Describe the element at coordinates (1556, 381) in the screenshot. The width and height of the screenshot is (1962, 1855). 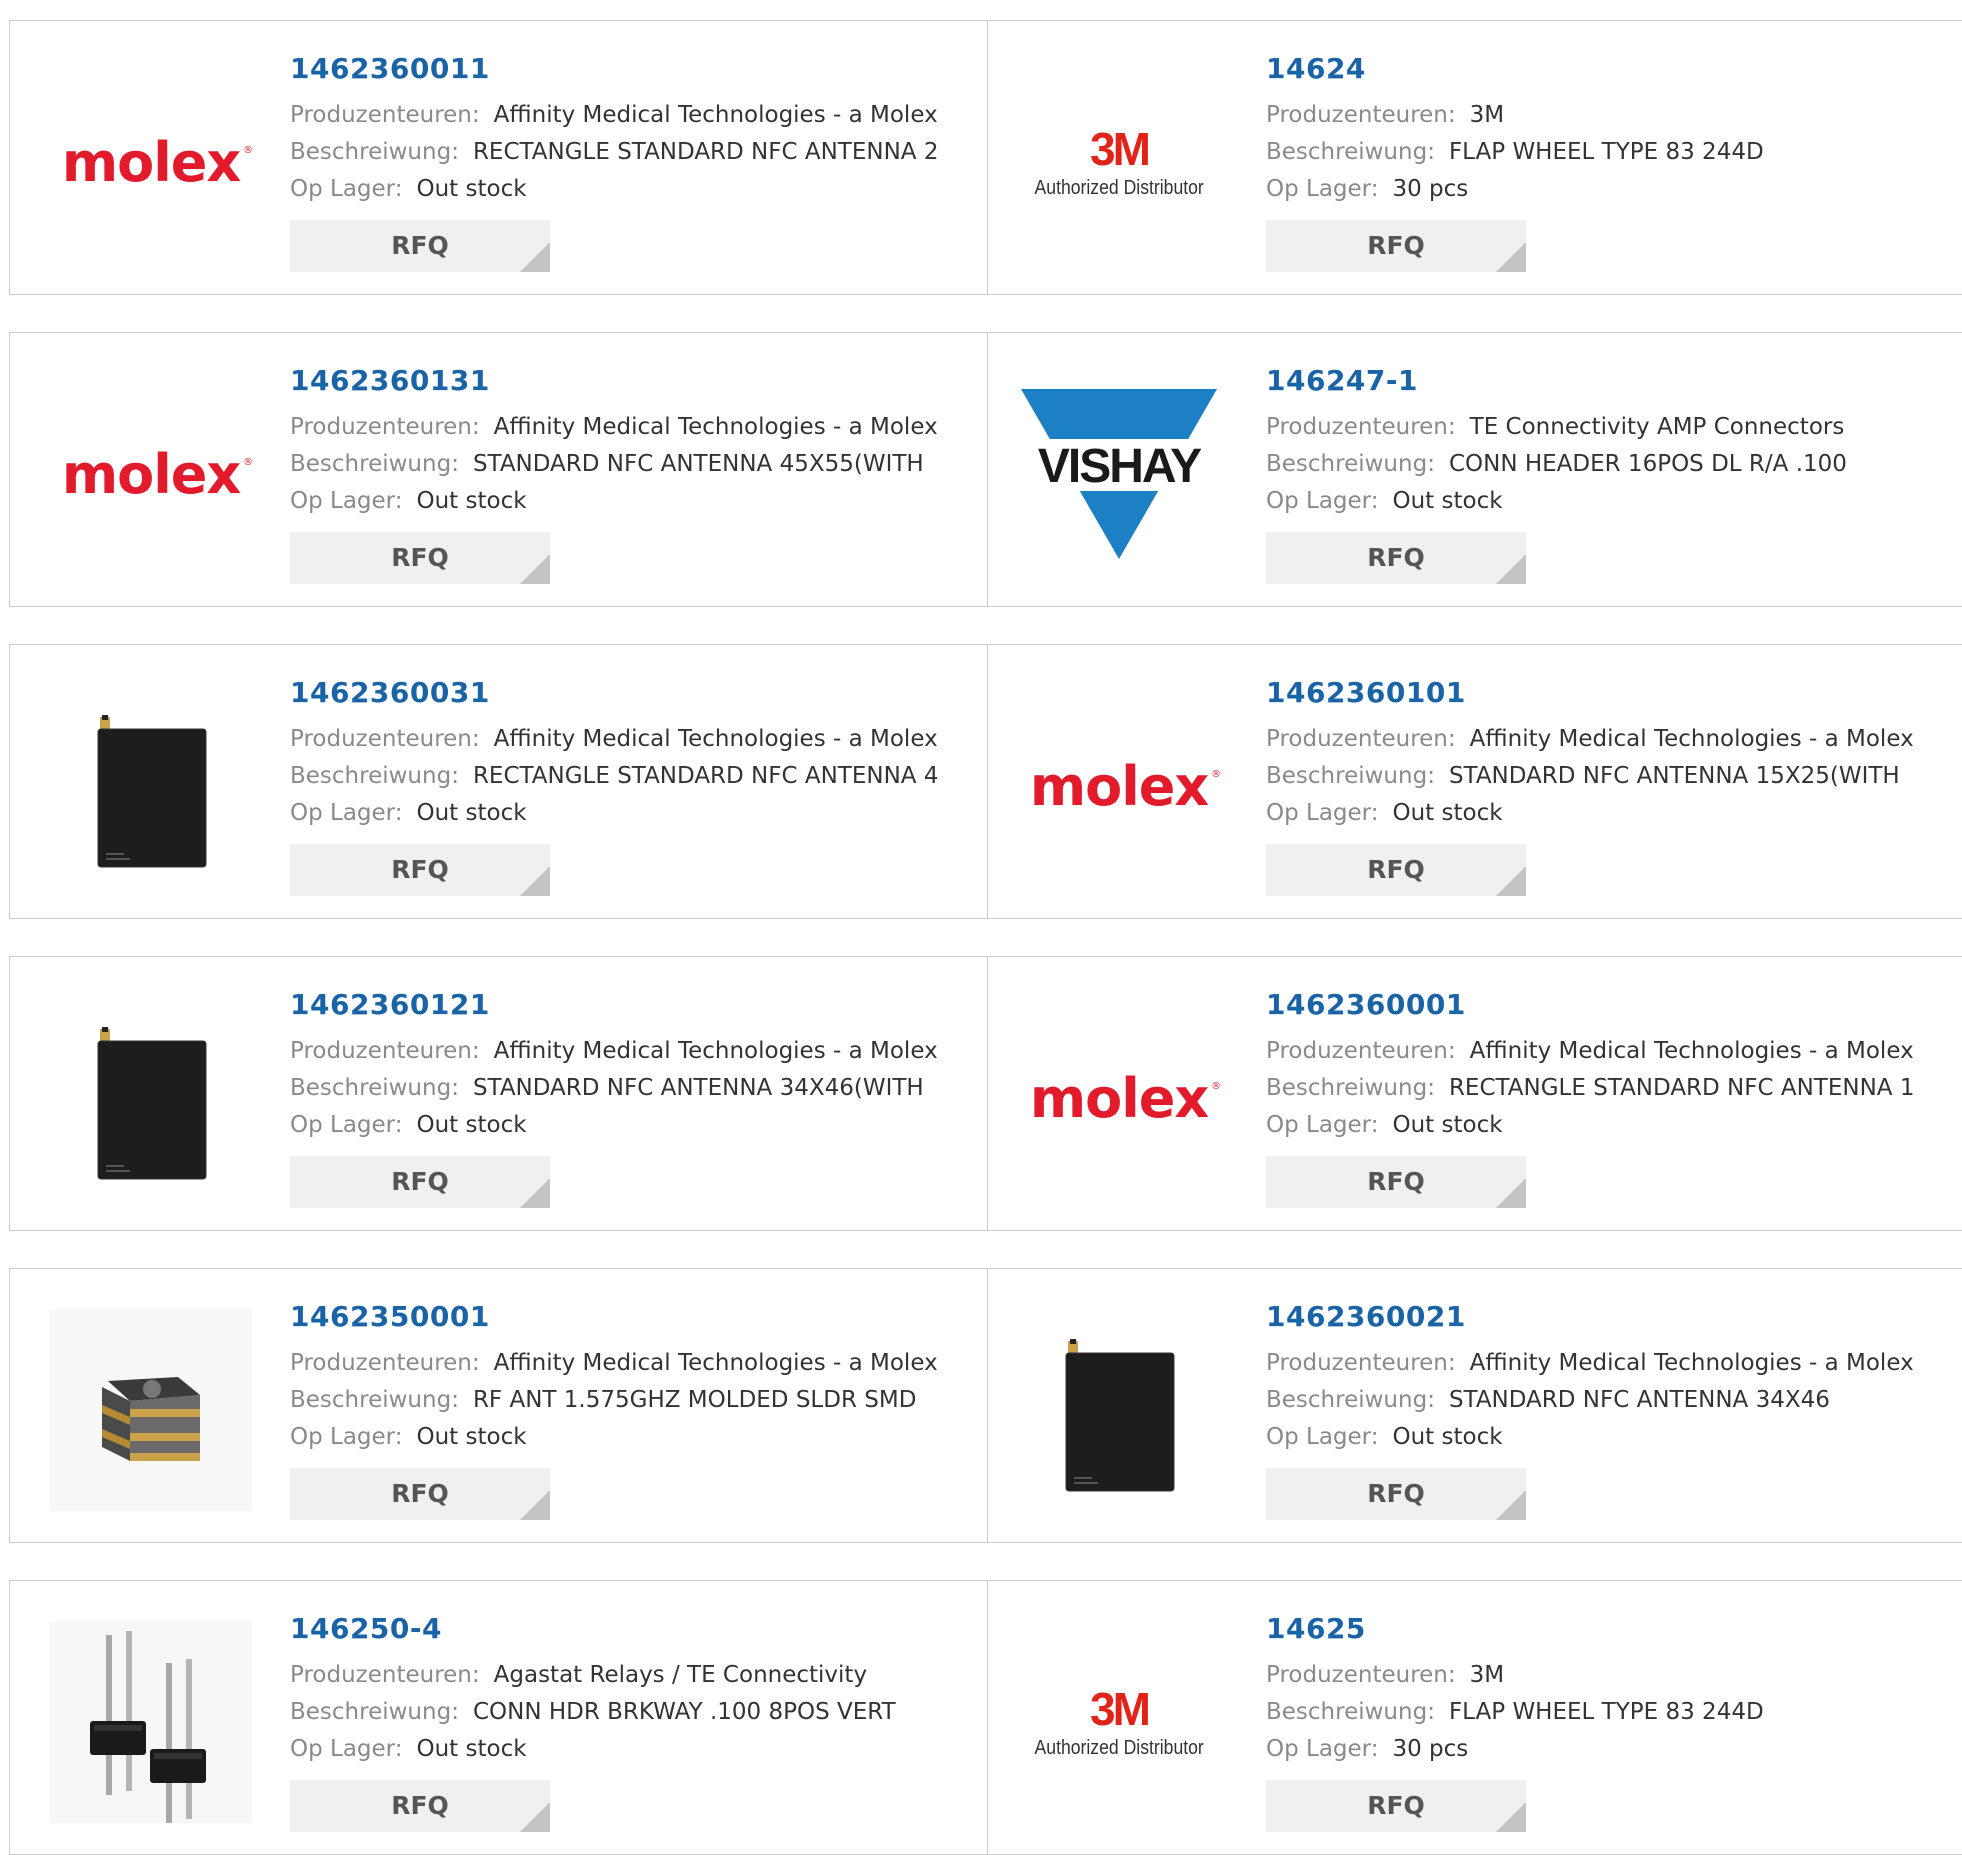
I see `part-number-link: 146247-1` at that location.